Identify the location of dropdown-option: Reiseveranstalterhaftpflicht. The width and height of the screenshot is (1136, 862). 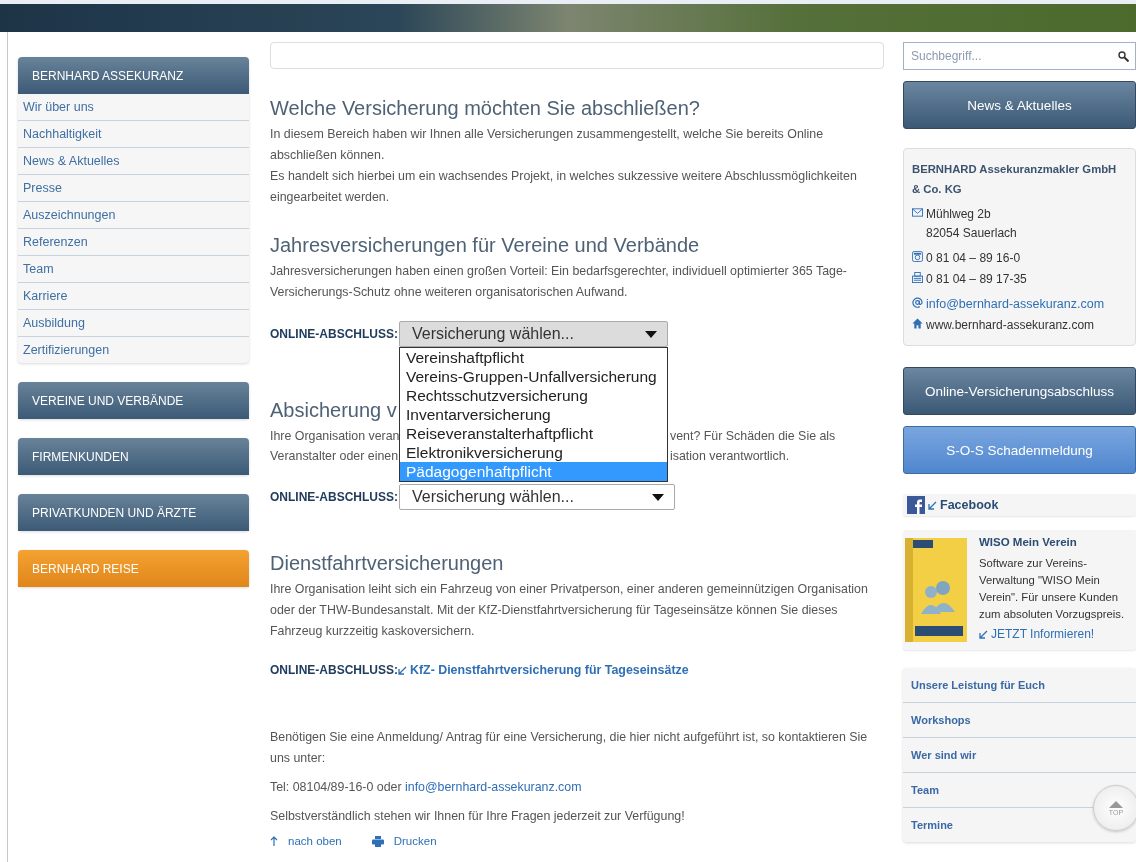
(533, 433).